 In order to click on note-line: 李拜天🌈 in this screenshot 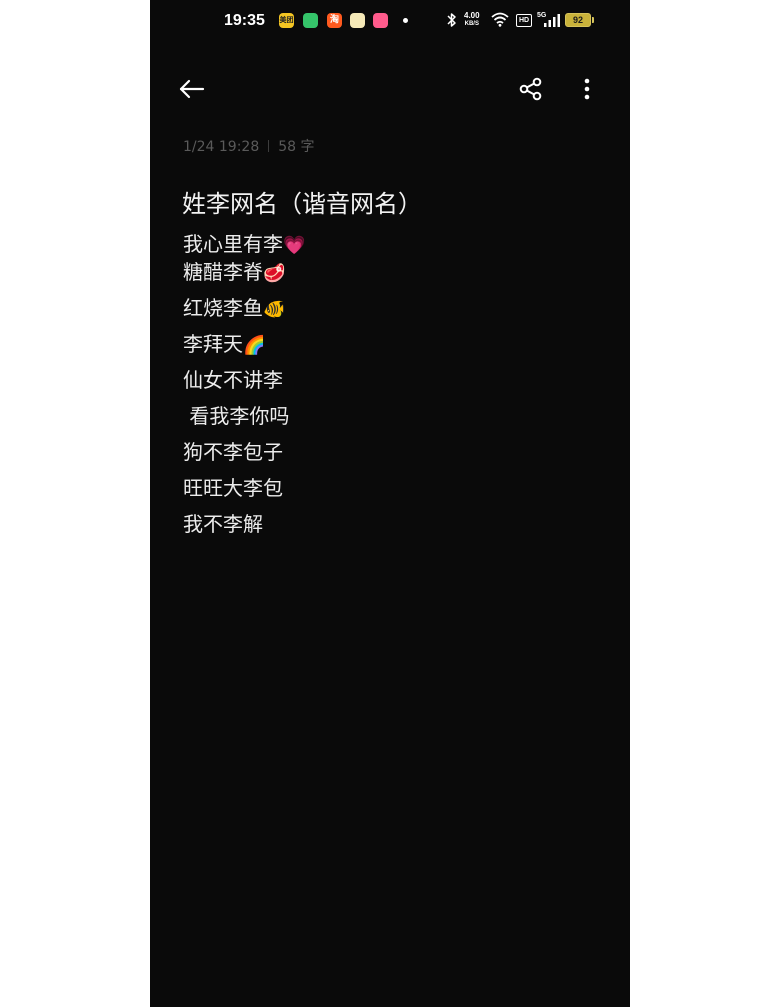, I will do `click(224, 342)`.